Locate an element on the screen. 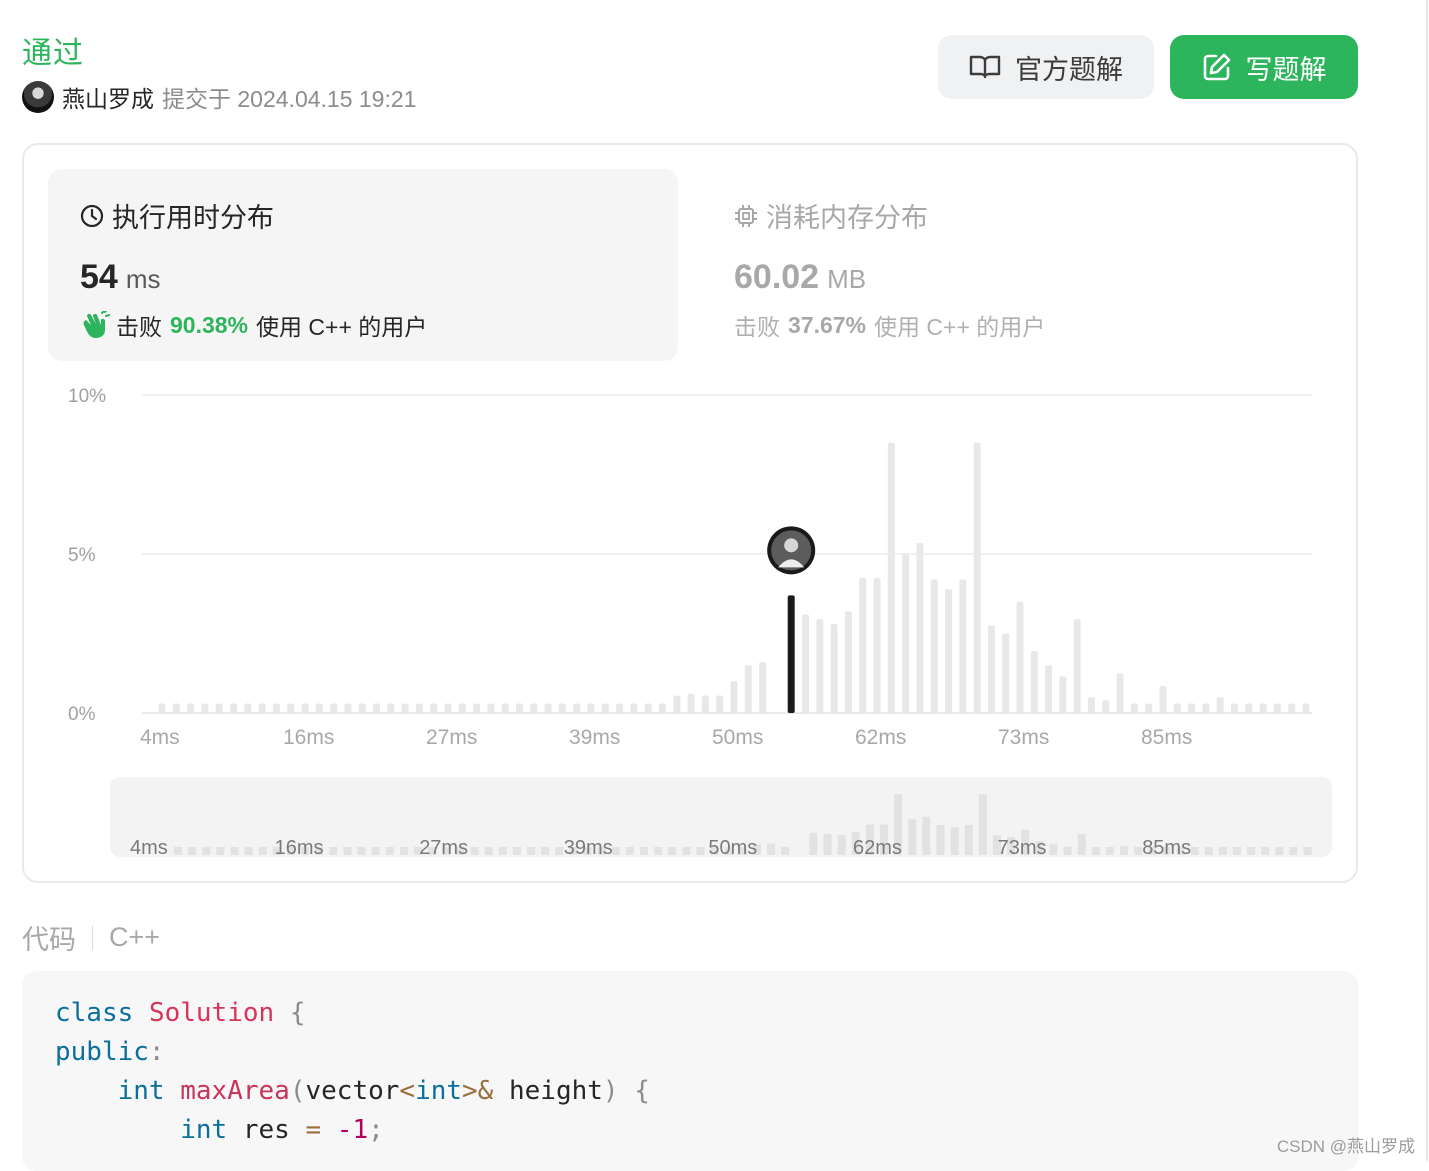  chart-bar-highlight is located at coordinates (791, 654).